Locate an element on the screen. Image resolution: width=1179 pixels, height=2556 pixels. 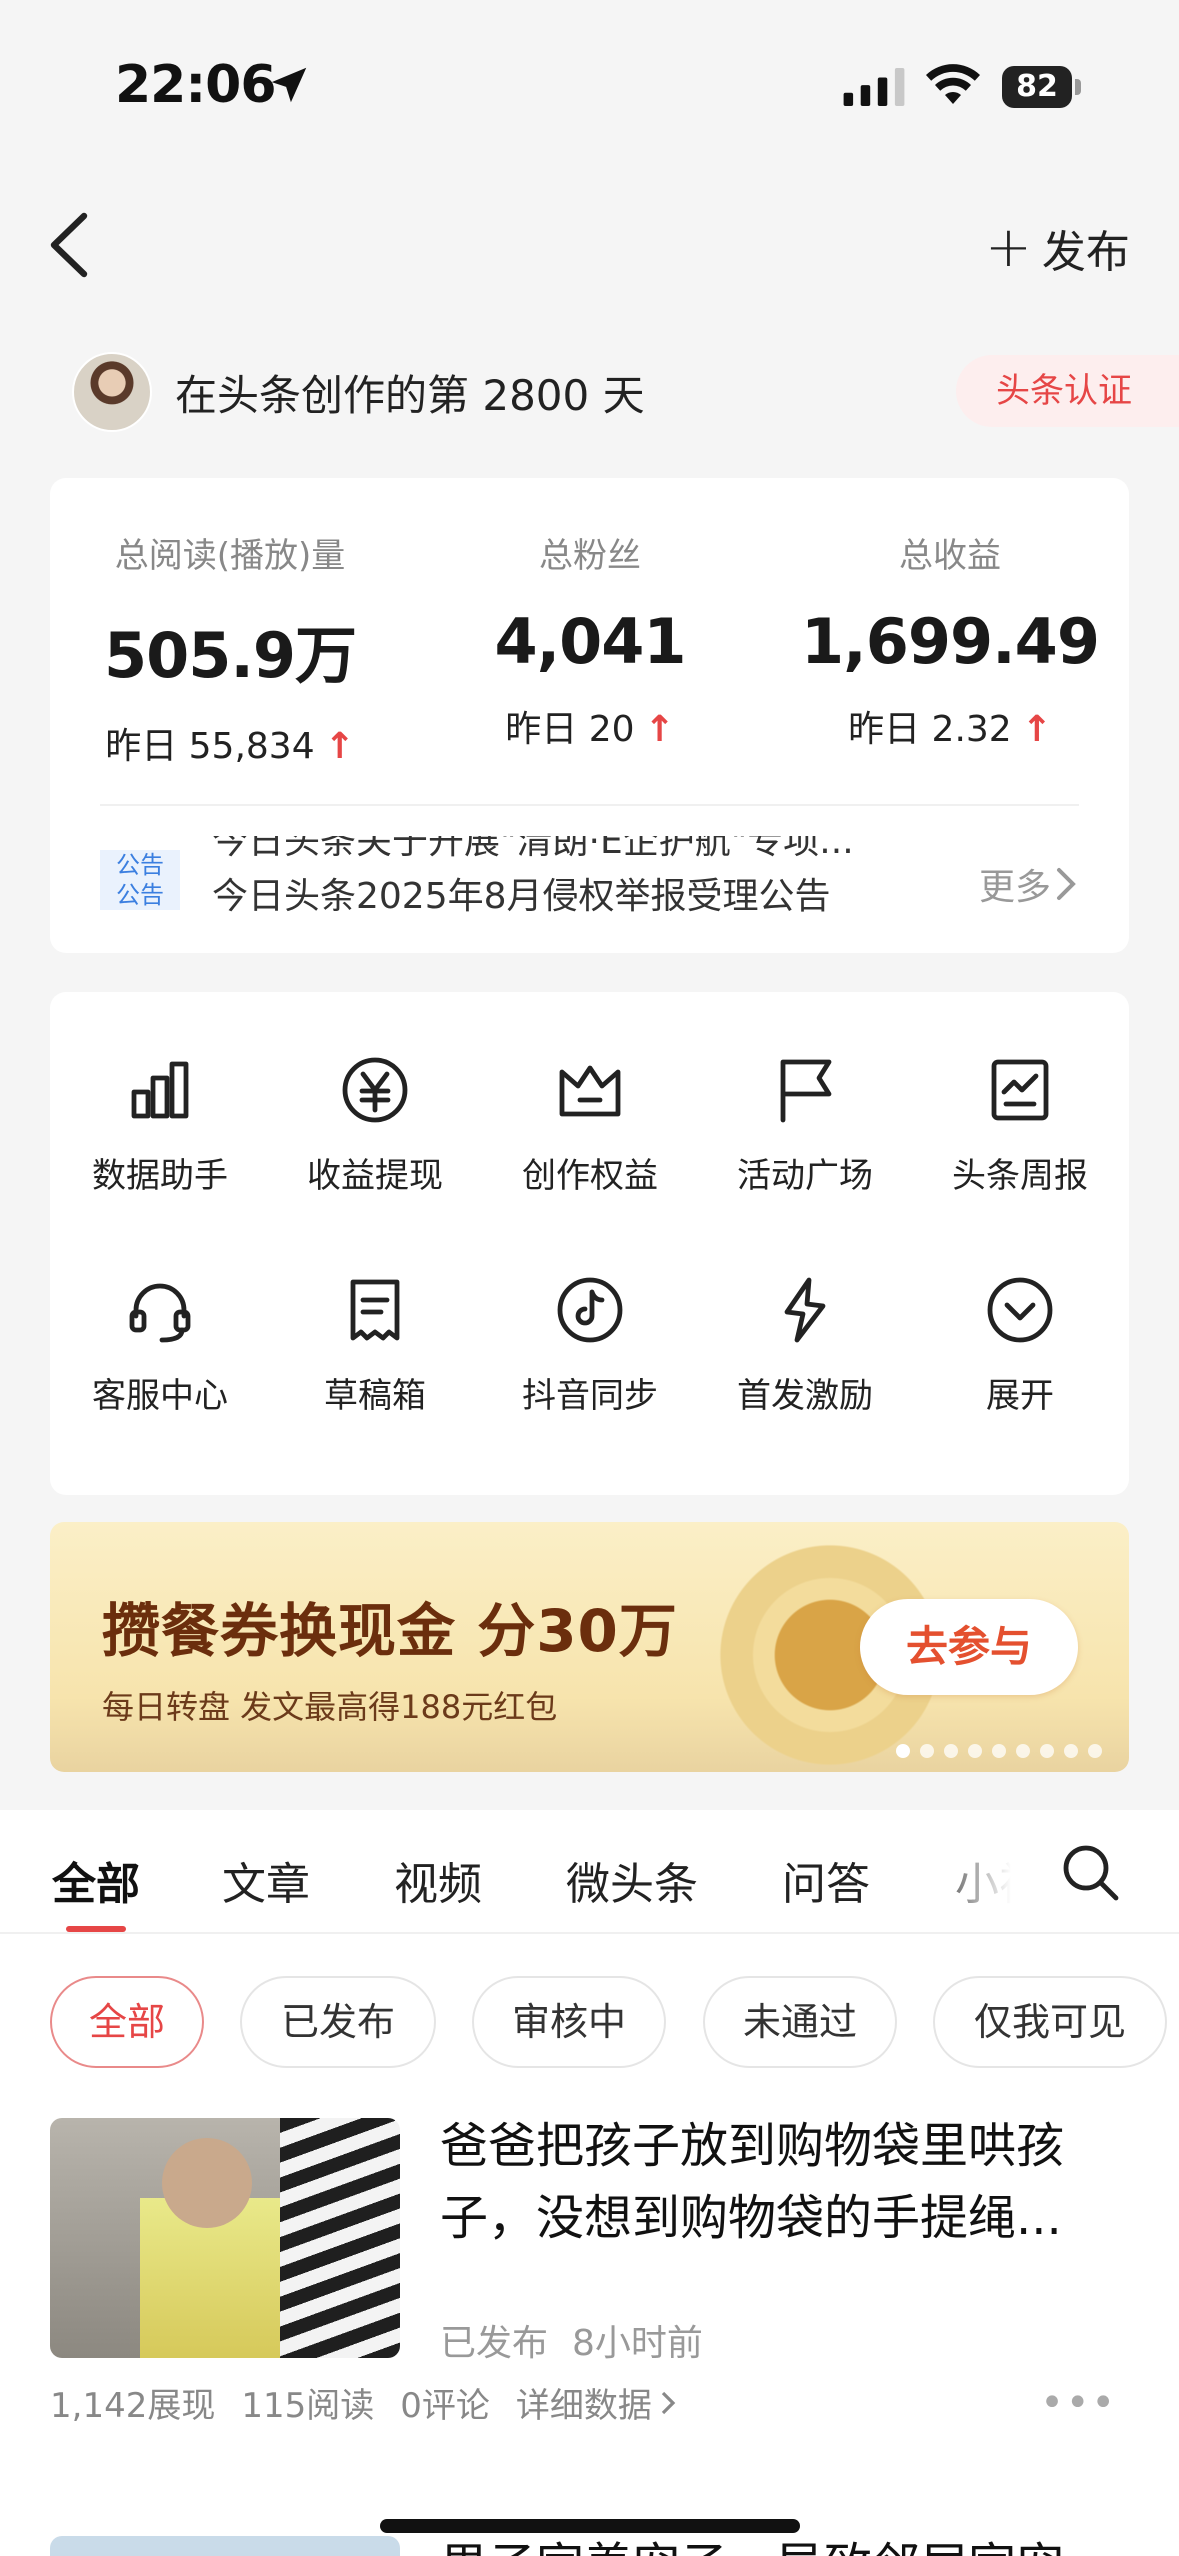
banner-subtitle: 每日转盘 发文最高得188元红包 is located at coordinates (330, 1707).